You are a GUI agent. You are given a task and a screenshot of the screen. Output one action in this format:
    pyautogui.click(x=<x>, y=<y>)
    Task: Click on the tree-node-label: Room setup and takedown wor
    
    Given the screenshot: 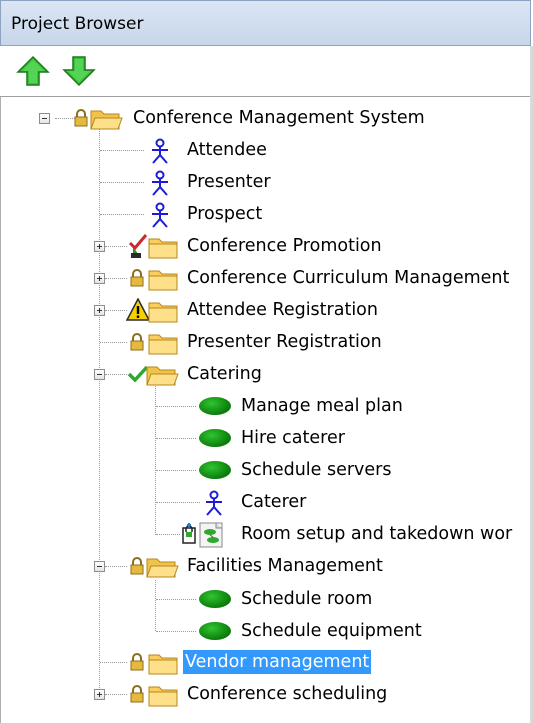 What is the action you would take?
    pyautogui.click(x=377, y=534)
    